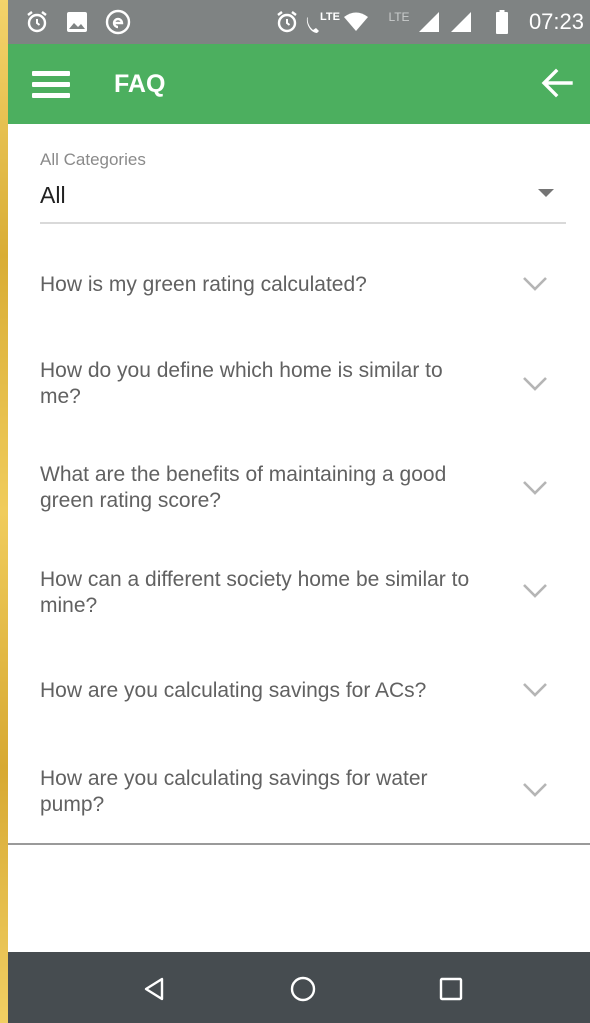 The image size is (590, 1023). What do you see at coordinates (502, 22) in the screenshot?
I see `battery-icon` at bounding box center [502, 22].